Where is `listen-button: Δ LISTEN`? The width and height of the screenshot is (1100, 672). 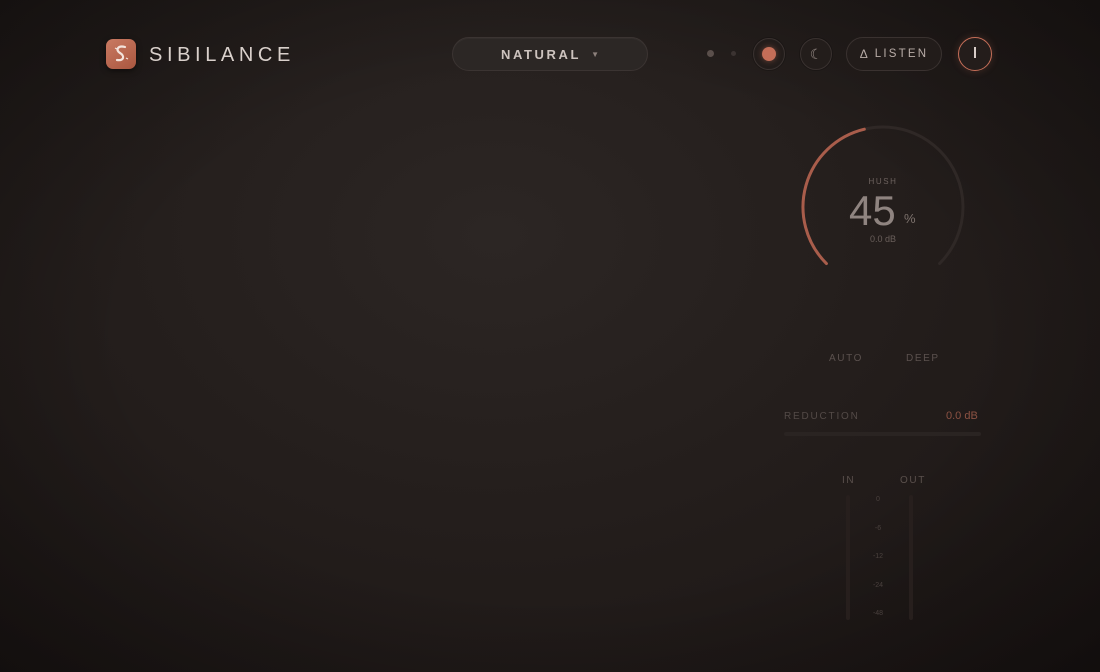 listen-button: Δ LISTEN is located at coordinates (894, 54).